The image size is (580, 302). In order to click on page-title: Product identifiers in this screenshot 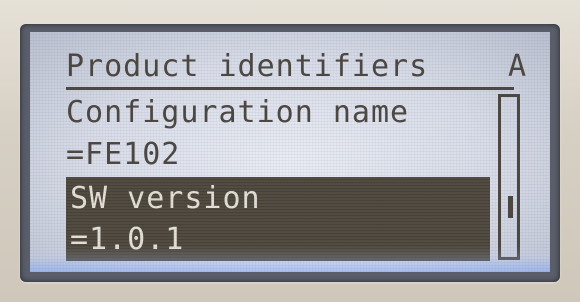, I will do `click(247, 66)`.